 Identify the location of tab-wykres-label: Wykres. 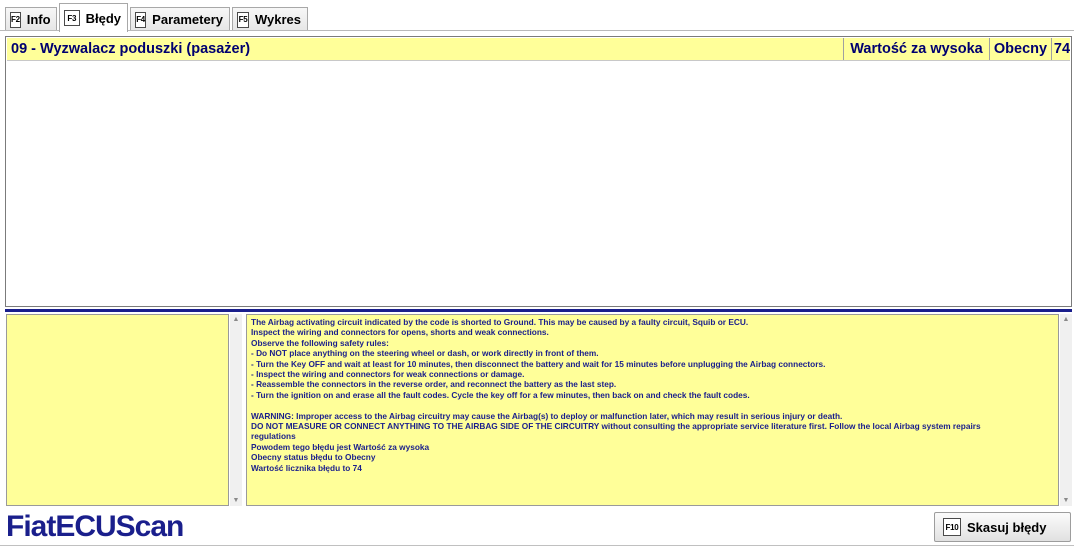
(277, 19).